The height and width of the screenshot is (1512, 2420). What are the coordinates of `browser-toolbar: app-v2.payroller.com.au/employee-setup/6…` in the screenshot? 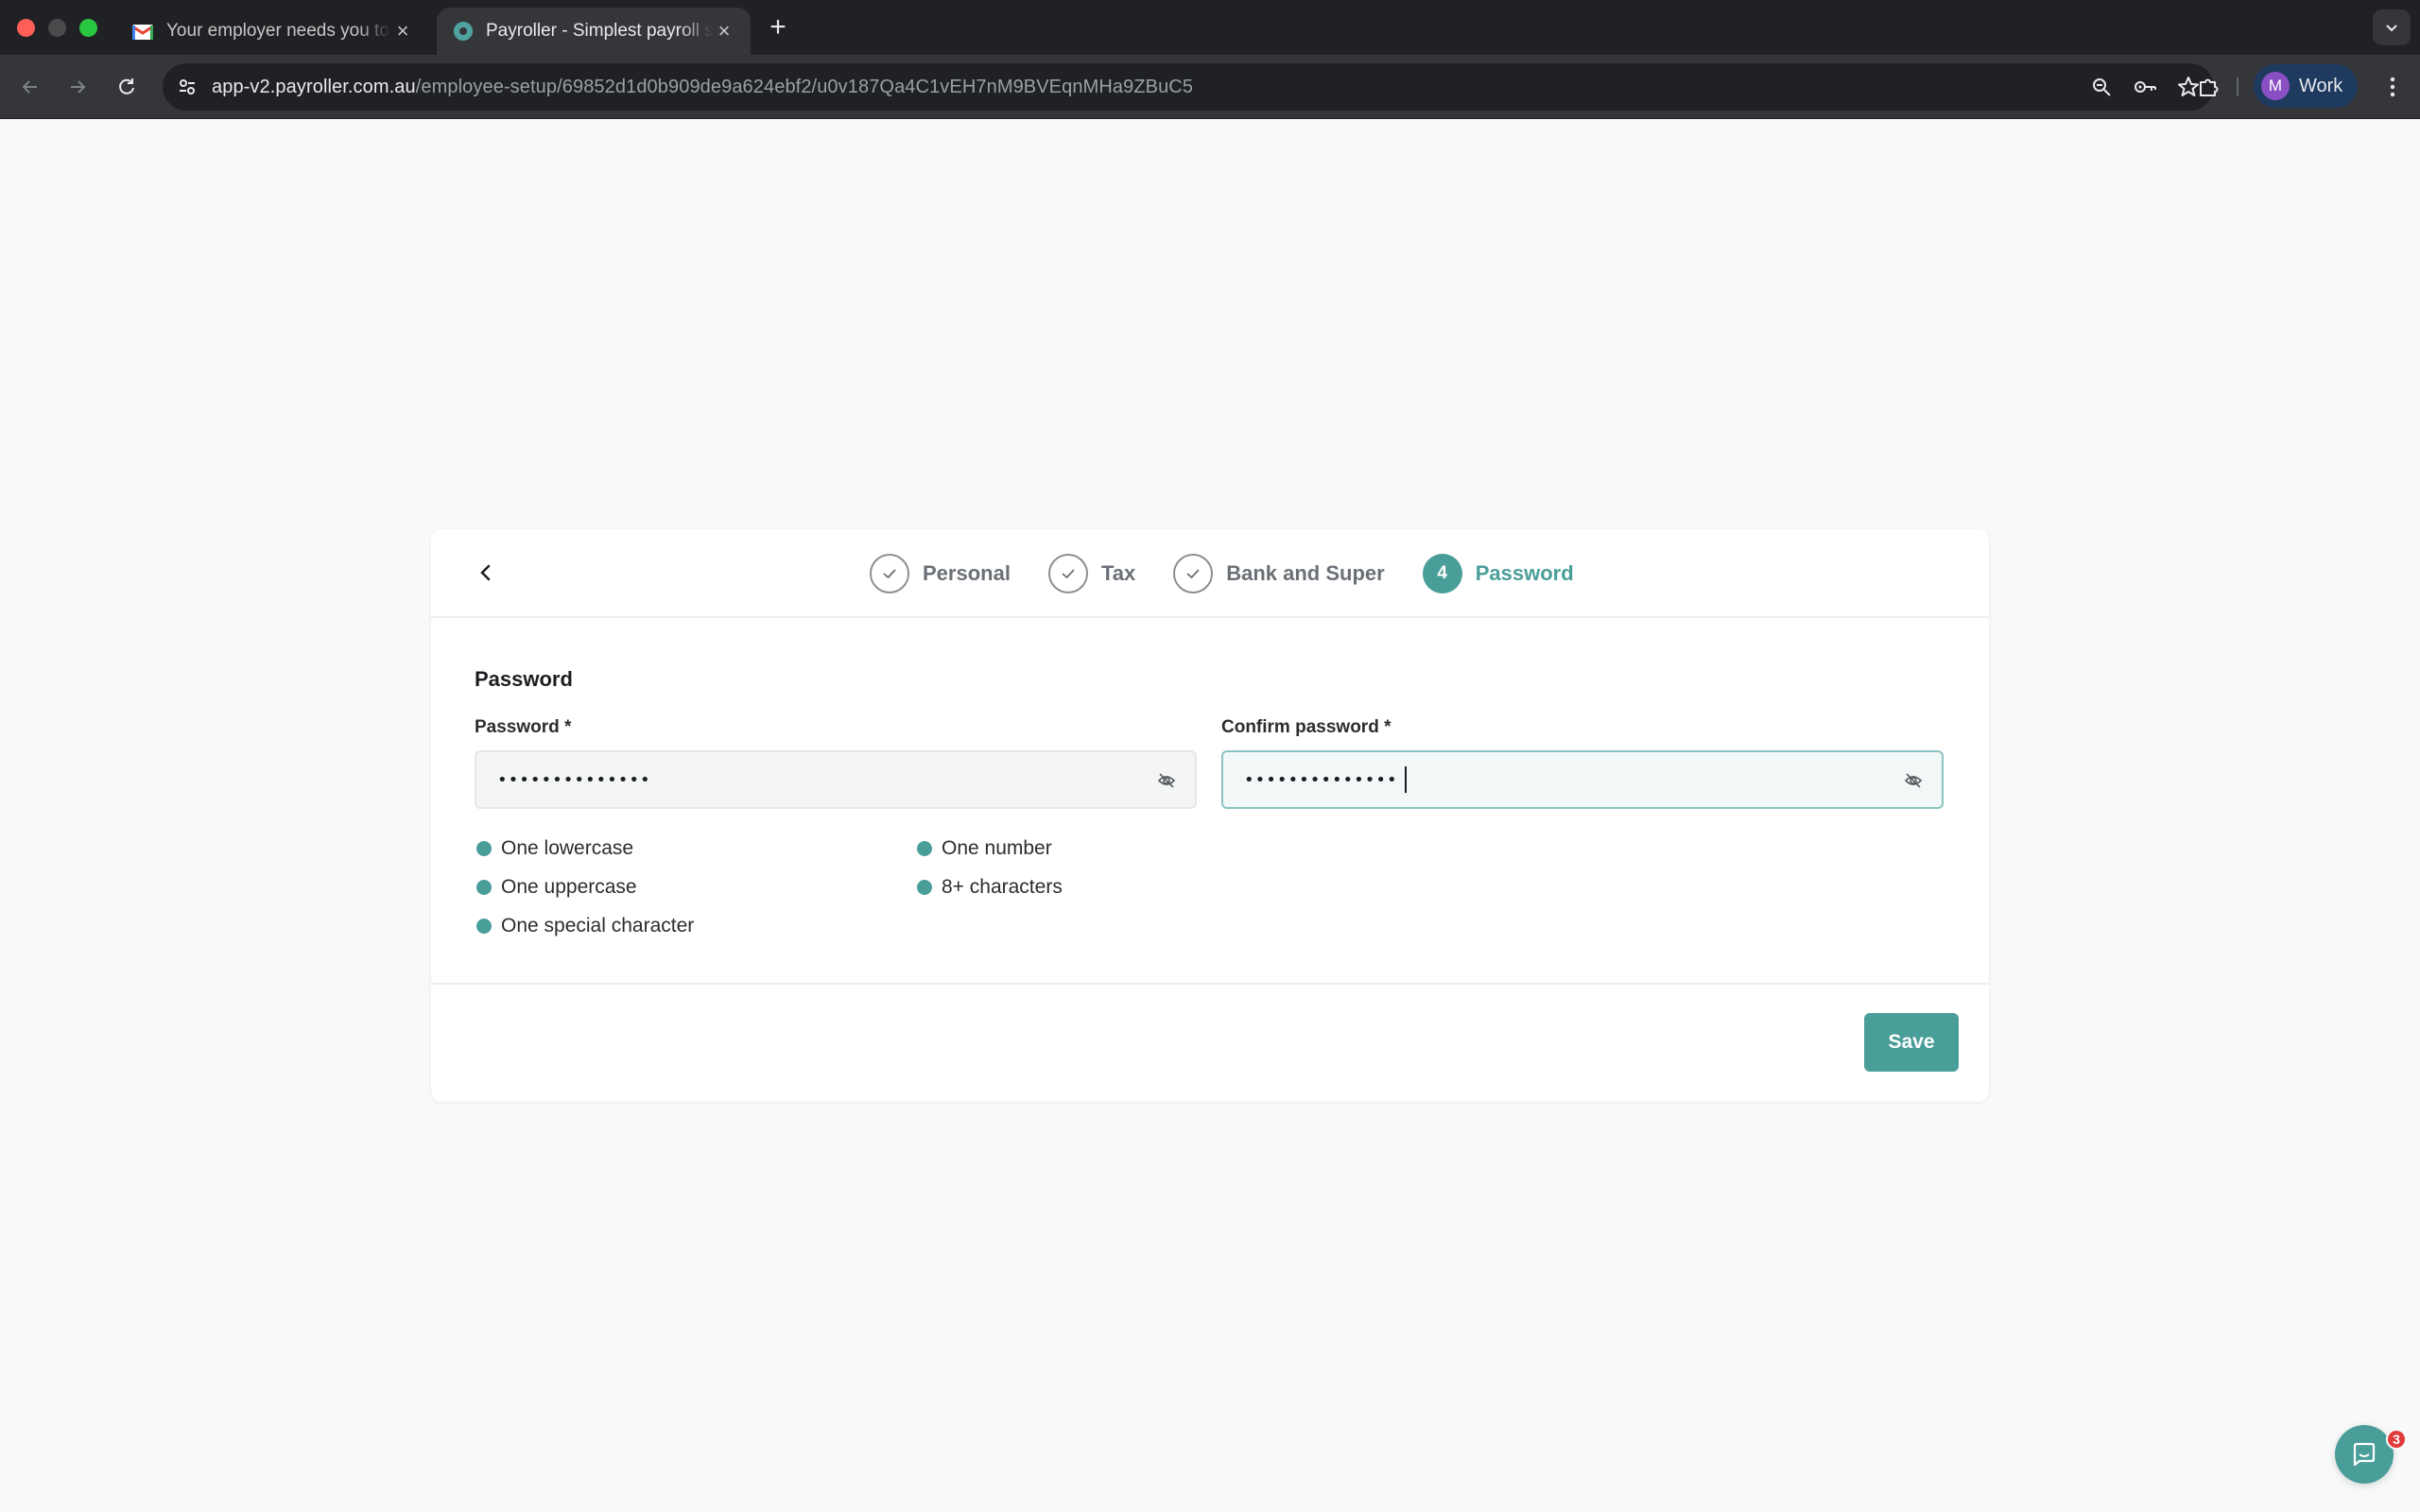 It's located at (1210, 87).